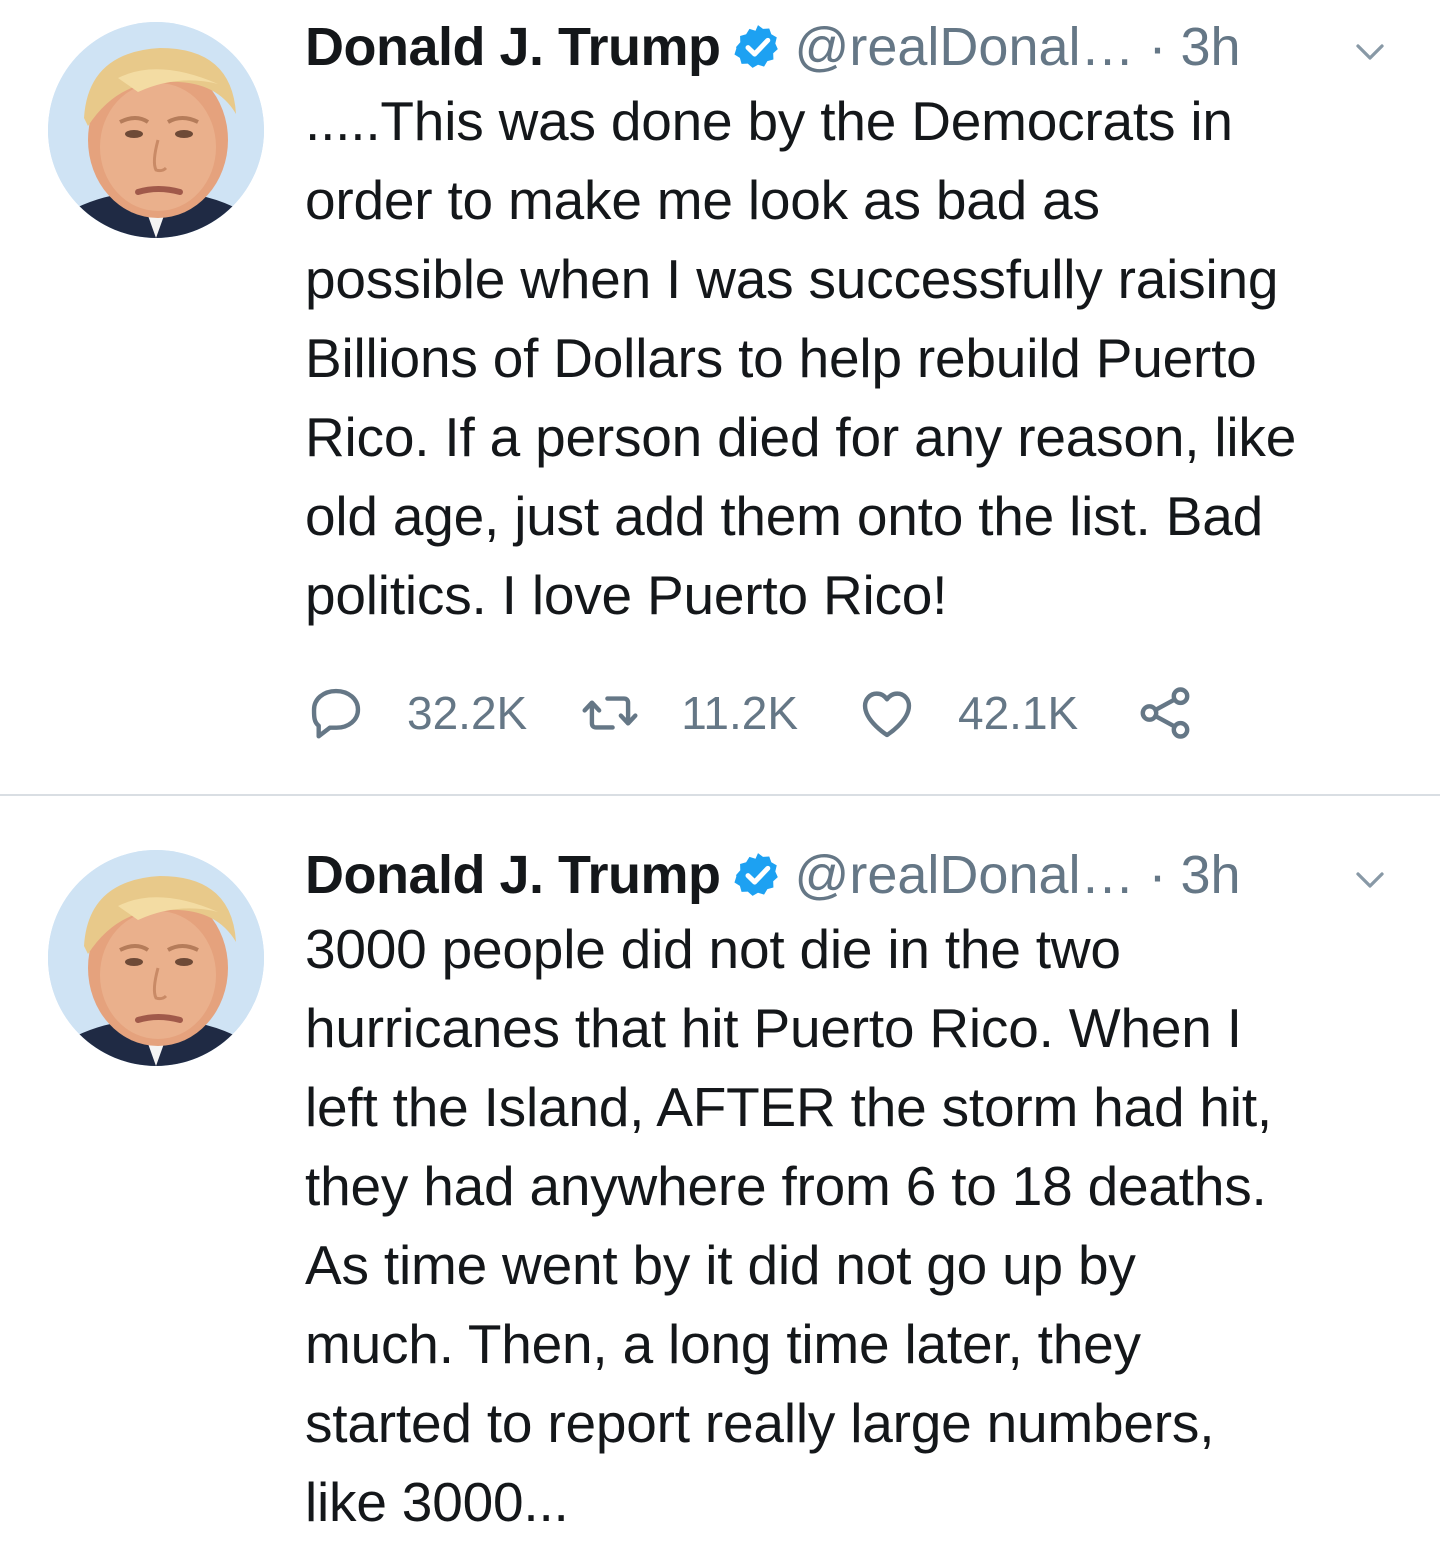 This screenshot has height=1554, width=1440. I want to click on retweet-button: 11.2K, so click(688, 713).